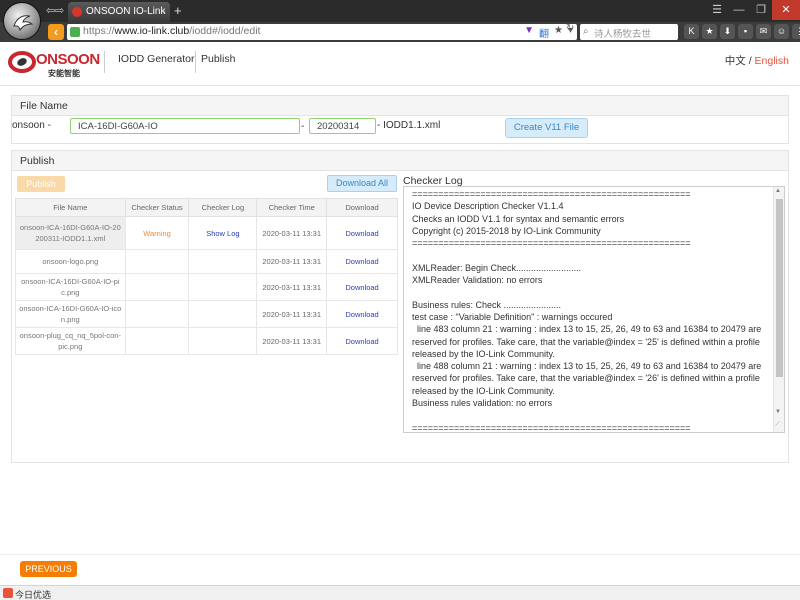 The height and width of the screenshot is (600, 800). I want to click on dropdown-icon: ▼, so click(529, 32).